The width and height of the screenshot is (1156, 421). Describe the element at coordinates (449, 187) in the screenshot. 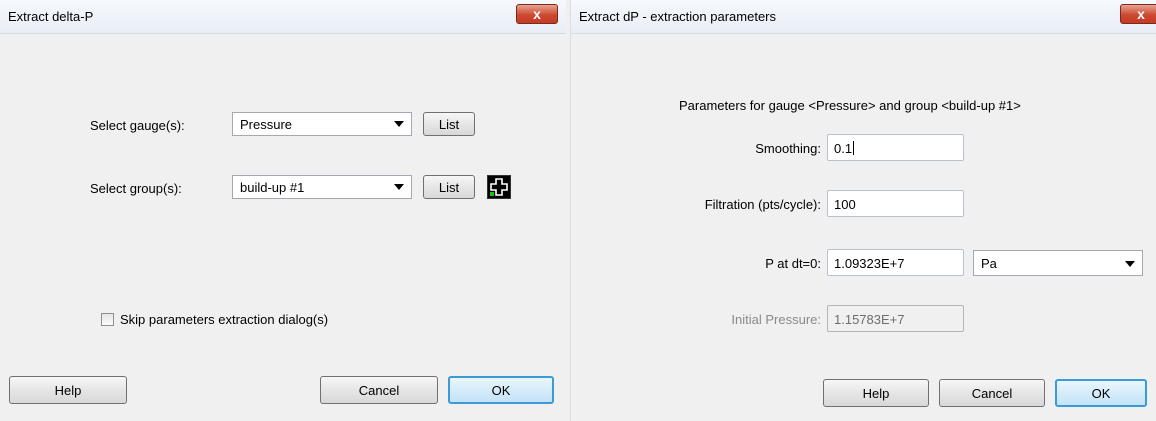

I see `group-list-button: List` at that location.